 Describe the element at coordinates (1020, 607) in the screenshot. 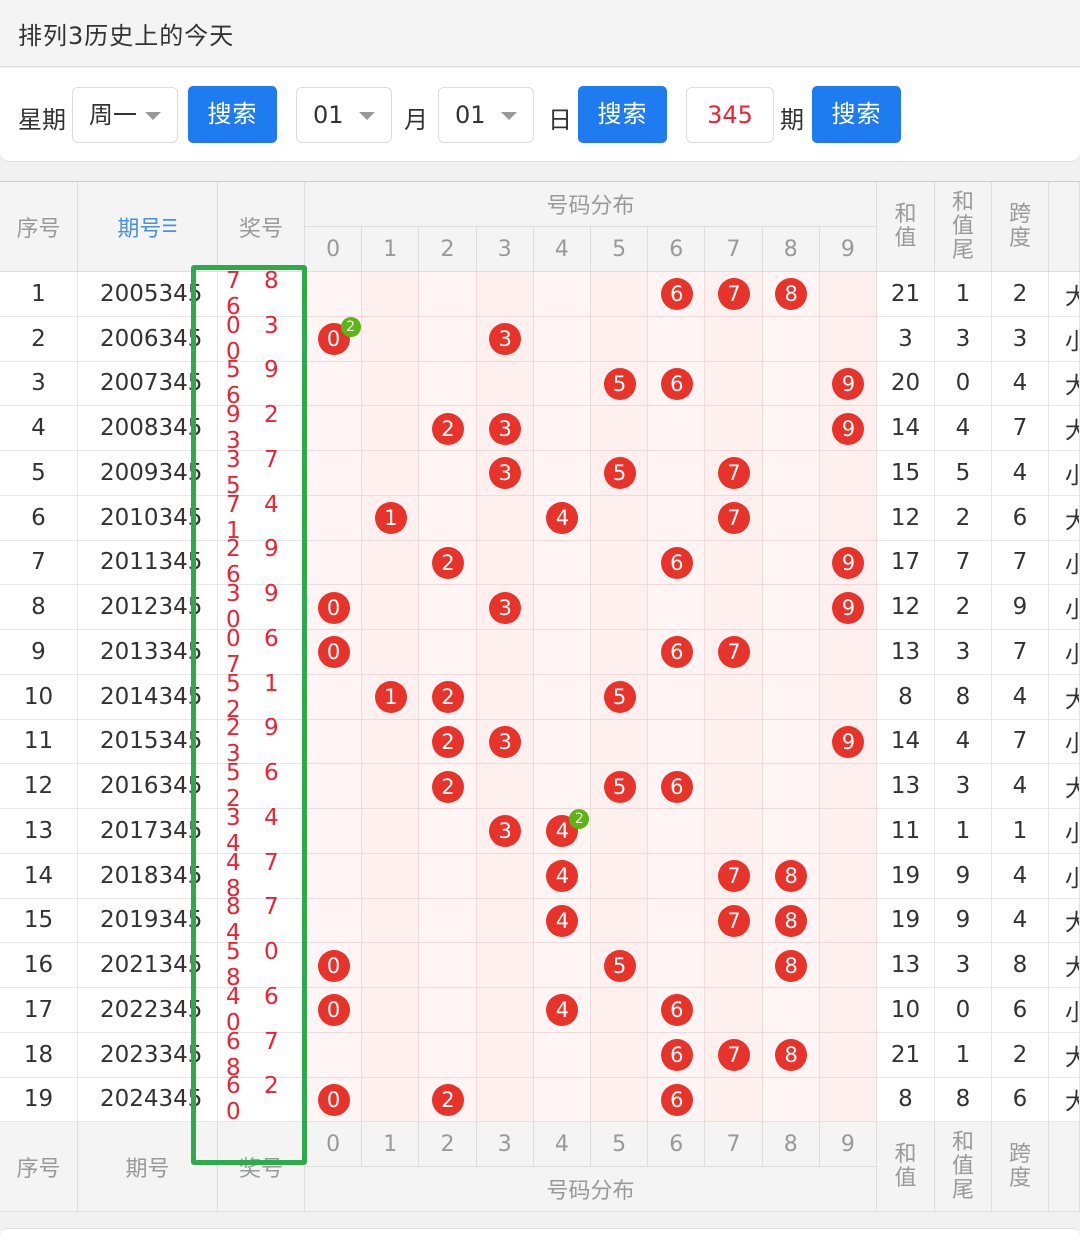

I see `row-span: 9` at that location.